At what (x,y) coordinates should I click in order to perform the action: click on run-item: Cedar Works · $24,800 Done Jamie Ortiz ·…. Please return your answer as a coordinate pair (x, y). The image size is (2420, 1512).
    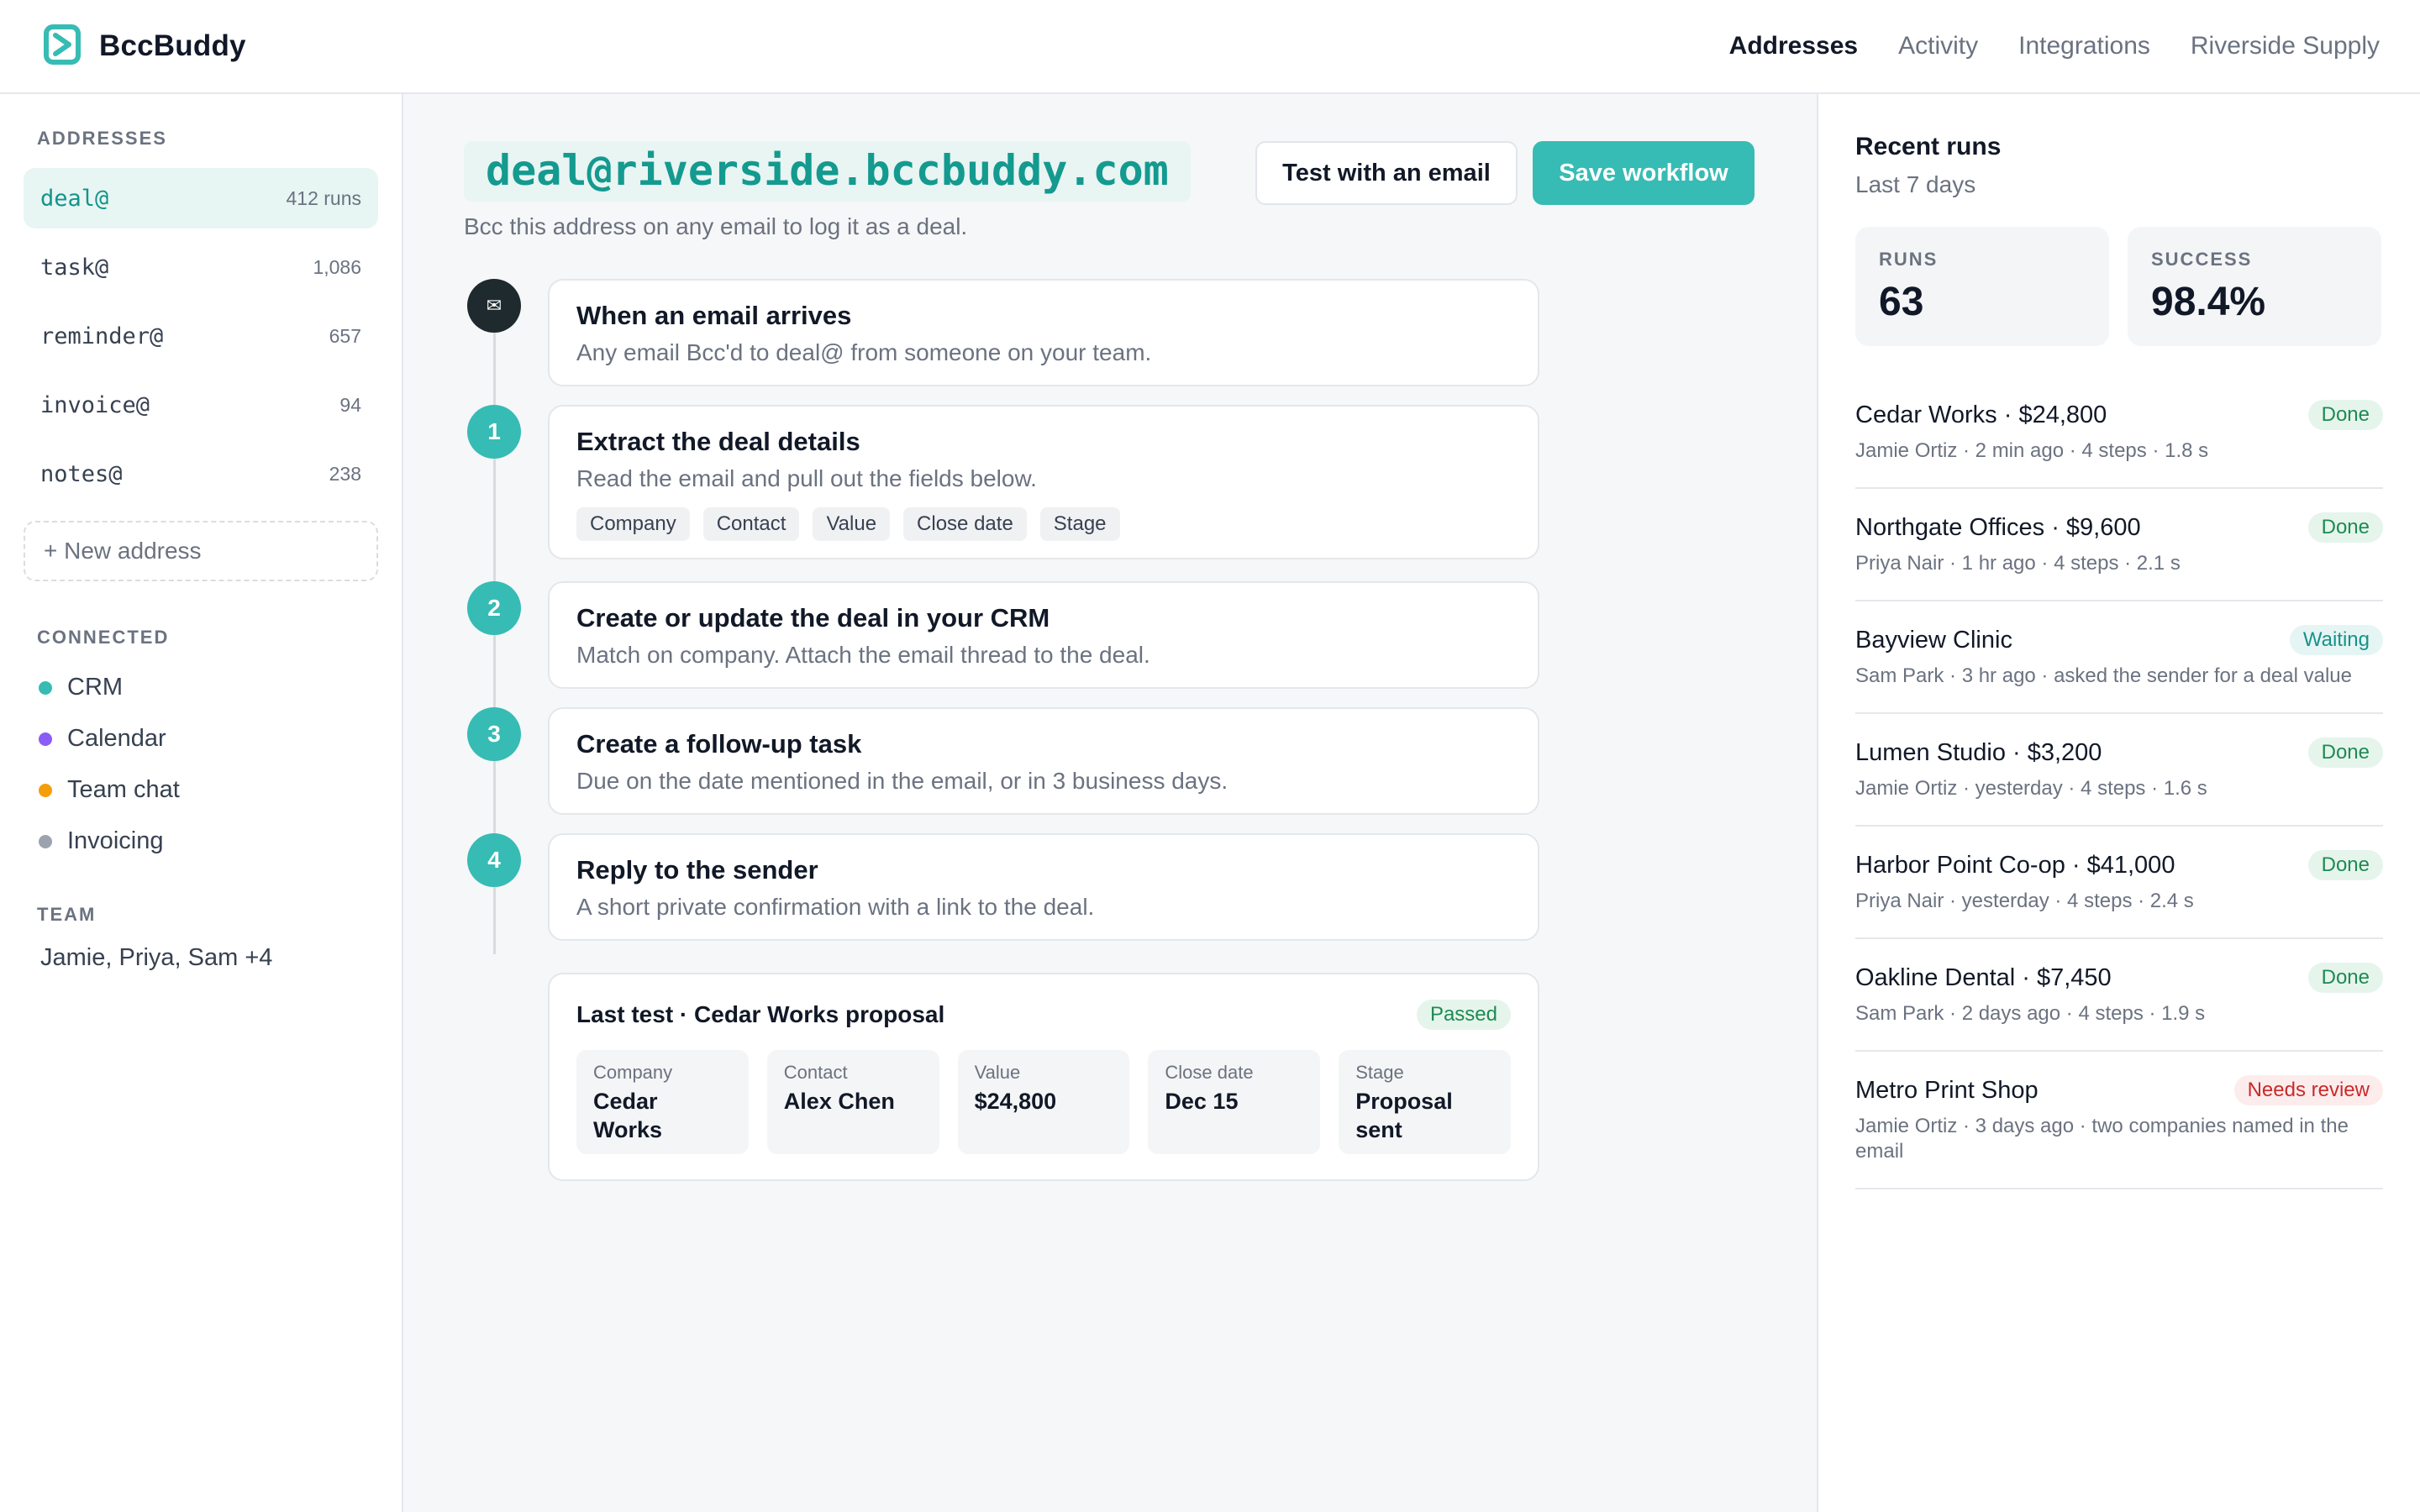
    Looking at the image, I should click on (2119, 436).